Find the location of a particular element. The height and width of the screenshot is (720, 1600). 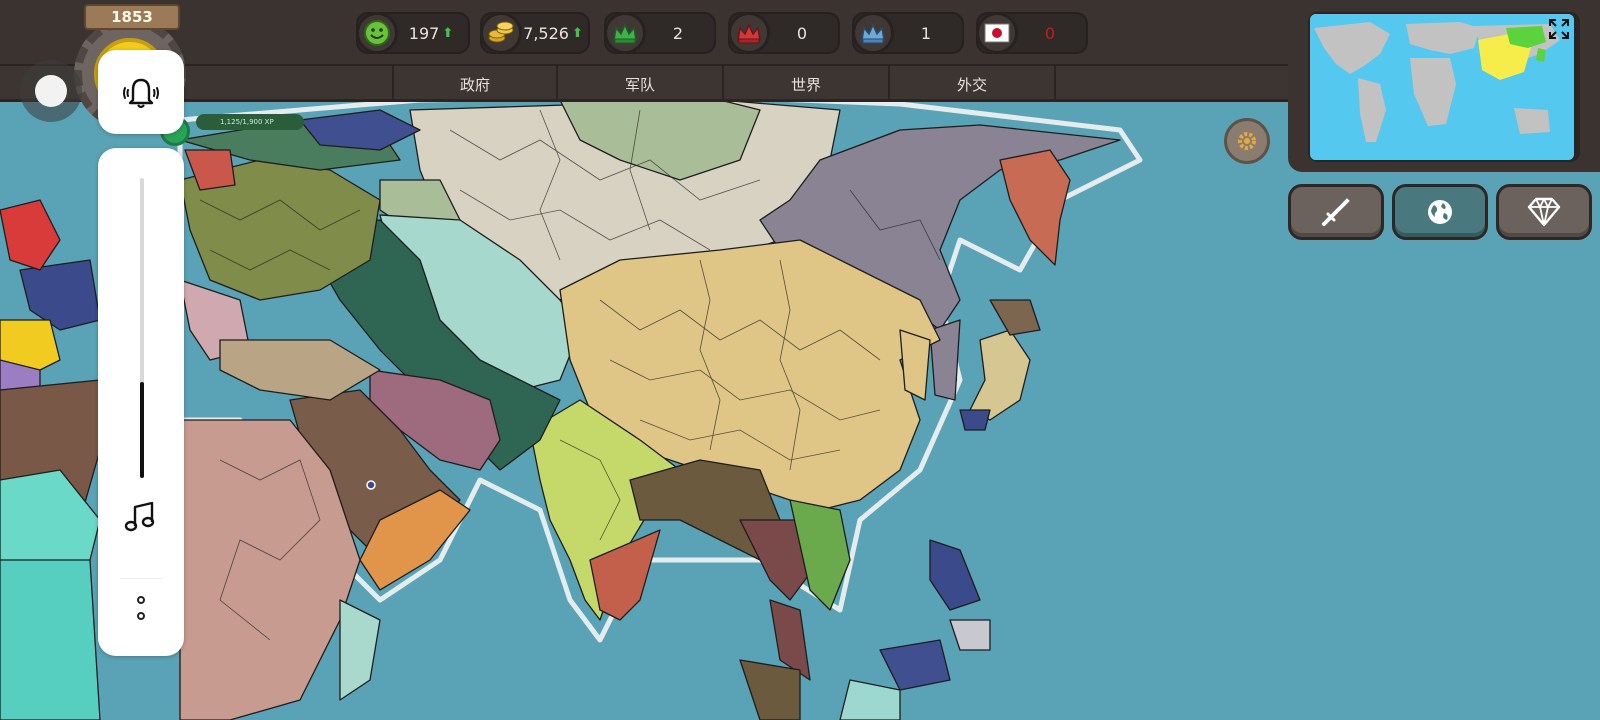

red-crown-icon is located at coordinates (749, 33).